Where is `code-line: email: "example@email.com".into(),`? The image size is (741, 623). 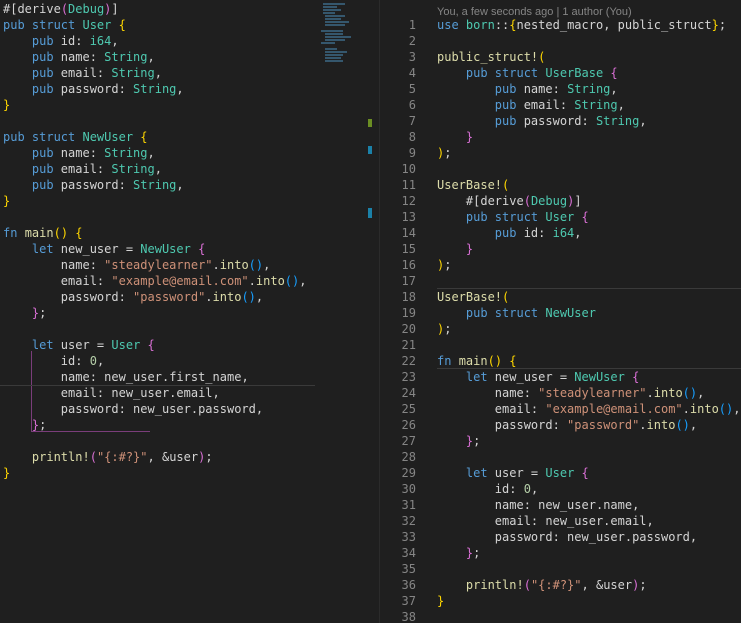
code-line: email: "example@email.com".into(), is located at coordinates (159, 281).